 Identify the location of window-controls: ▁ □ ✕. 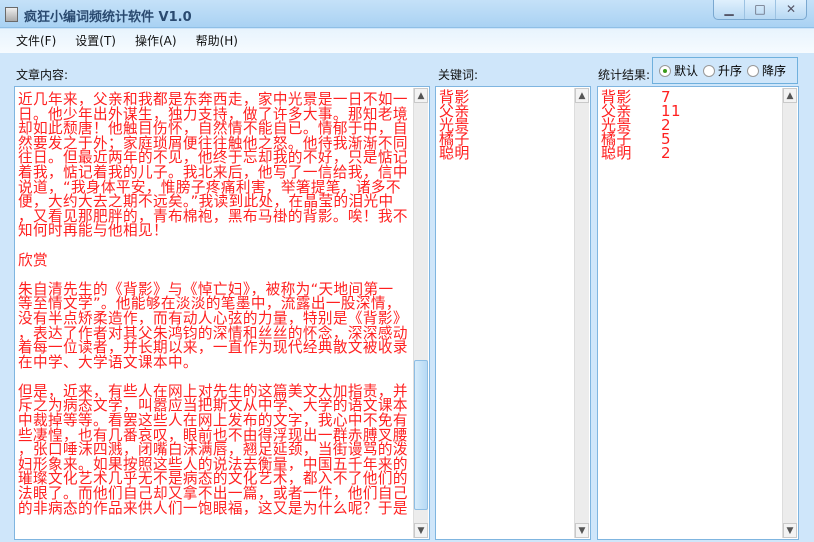
(760, 10).